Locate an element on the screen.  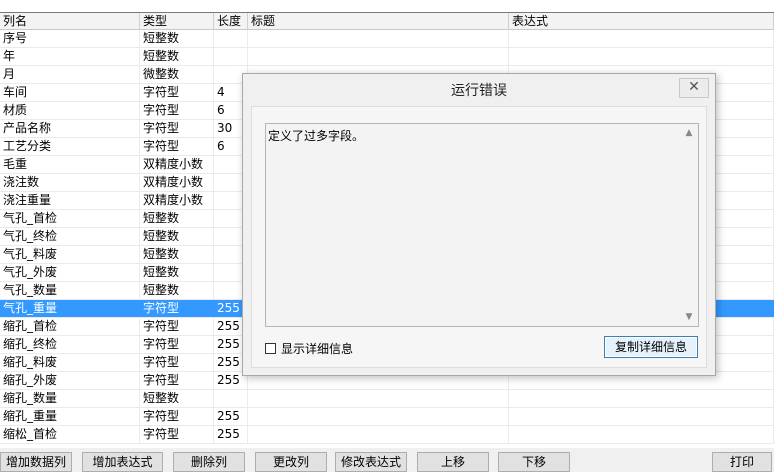
column-header-name: 列名 is located at coordinates (70, 21).